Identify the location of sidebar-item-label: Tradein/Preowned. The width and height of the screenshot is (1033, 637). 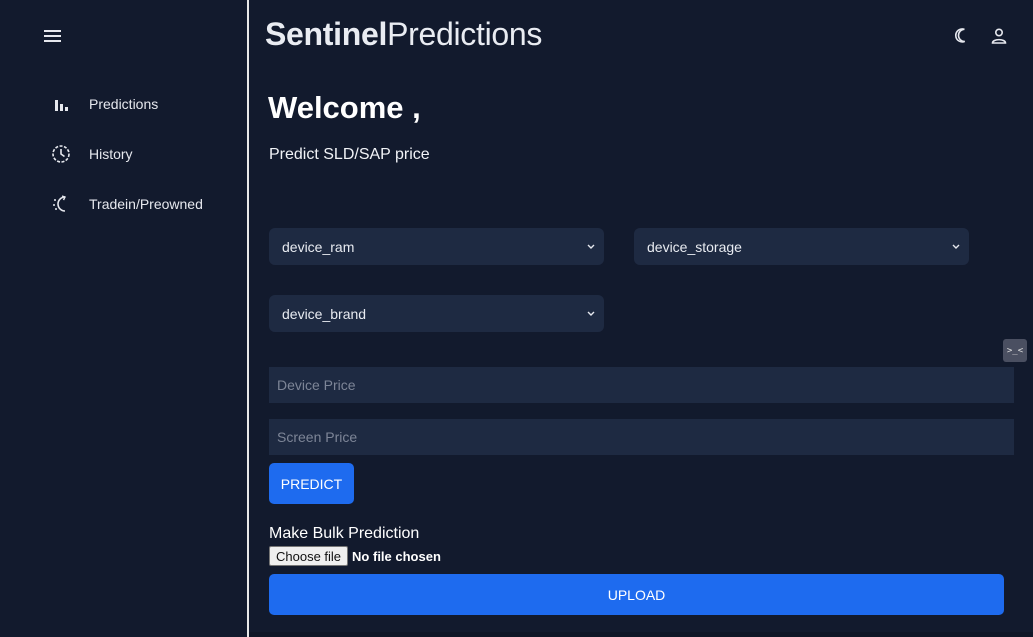
(146, 204).